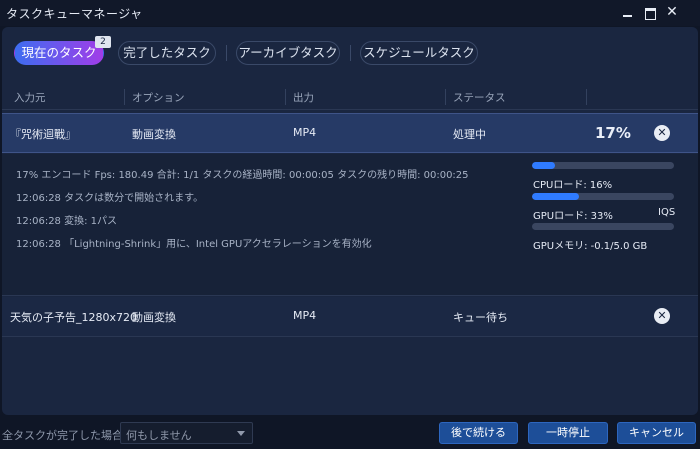  Describe the element at coordinates (103, 42) in the screenshot. I see `task-count-badge: 2` at that location.